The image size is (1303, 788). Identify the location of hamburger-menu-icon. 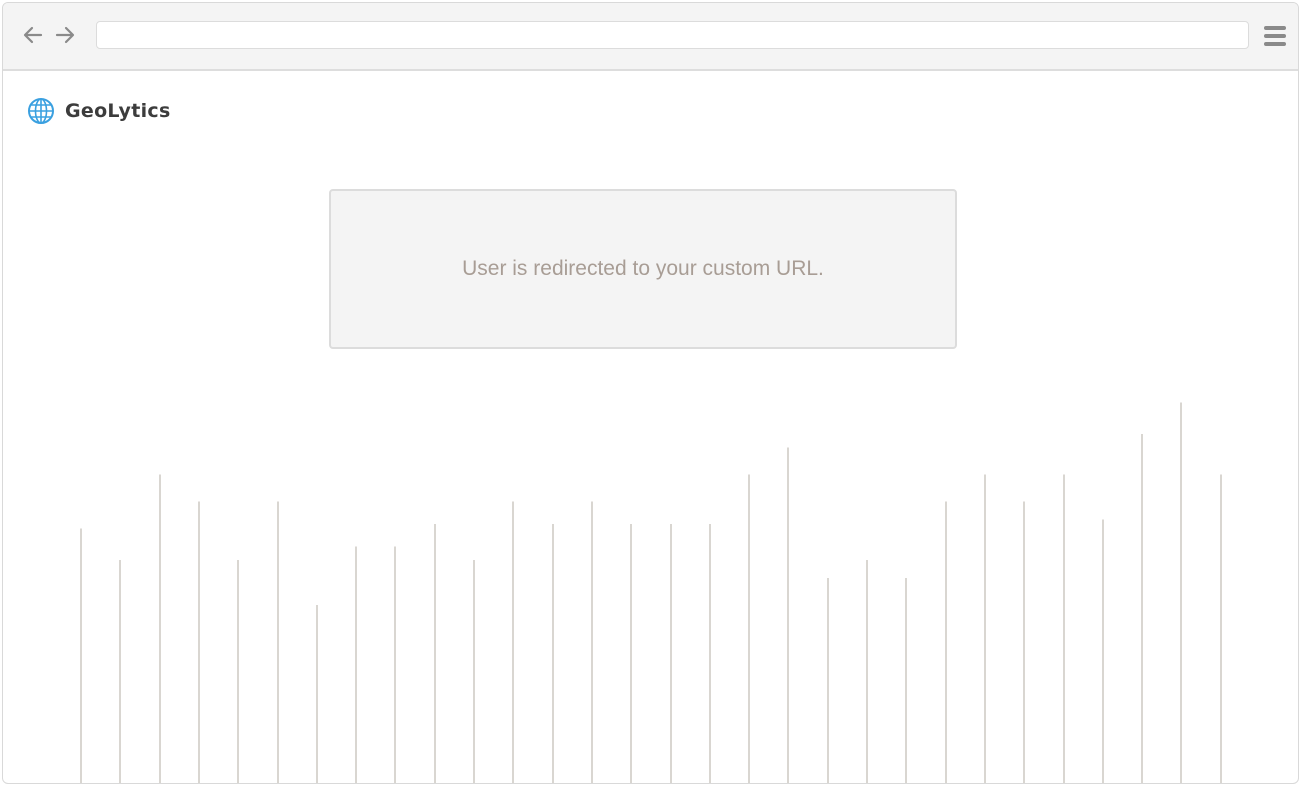
(1275, 36).